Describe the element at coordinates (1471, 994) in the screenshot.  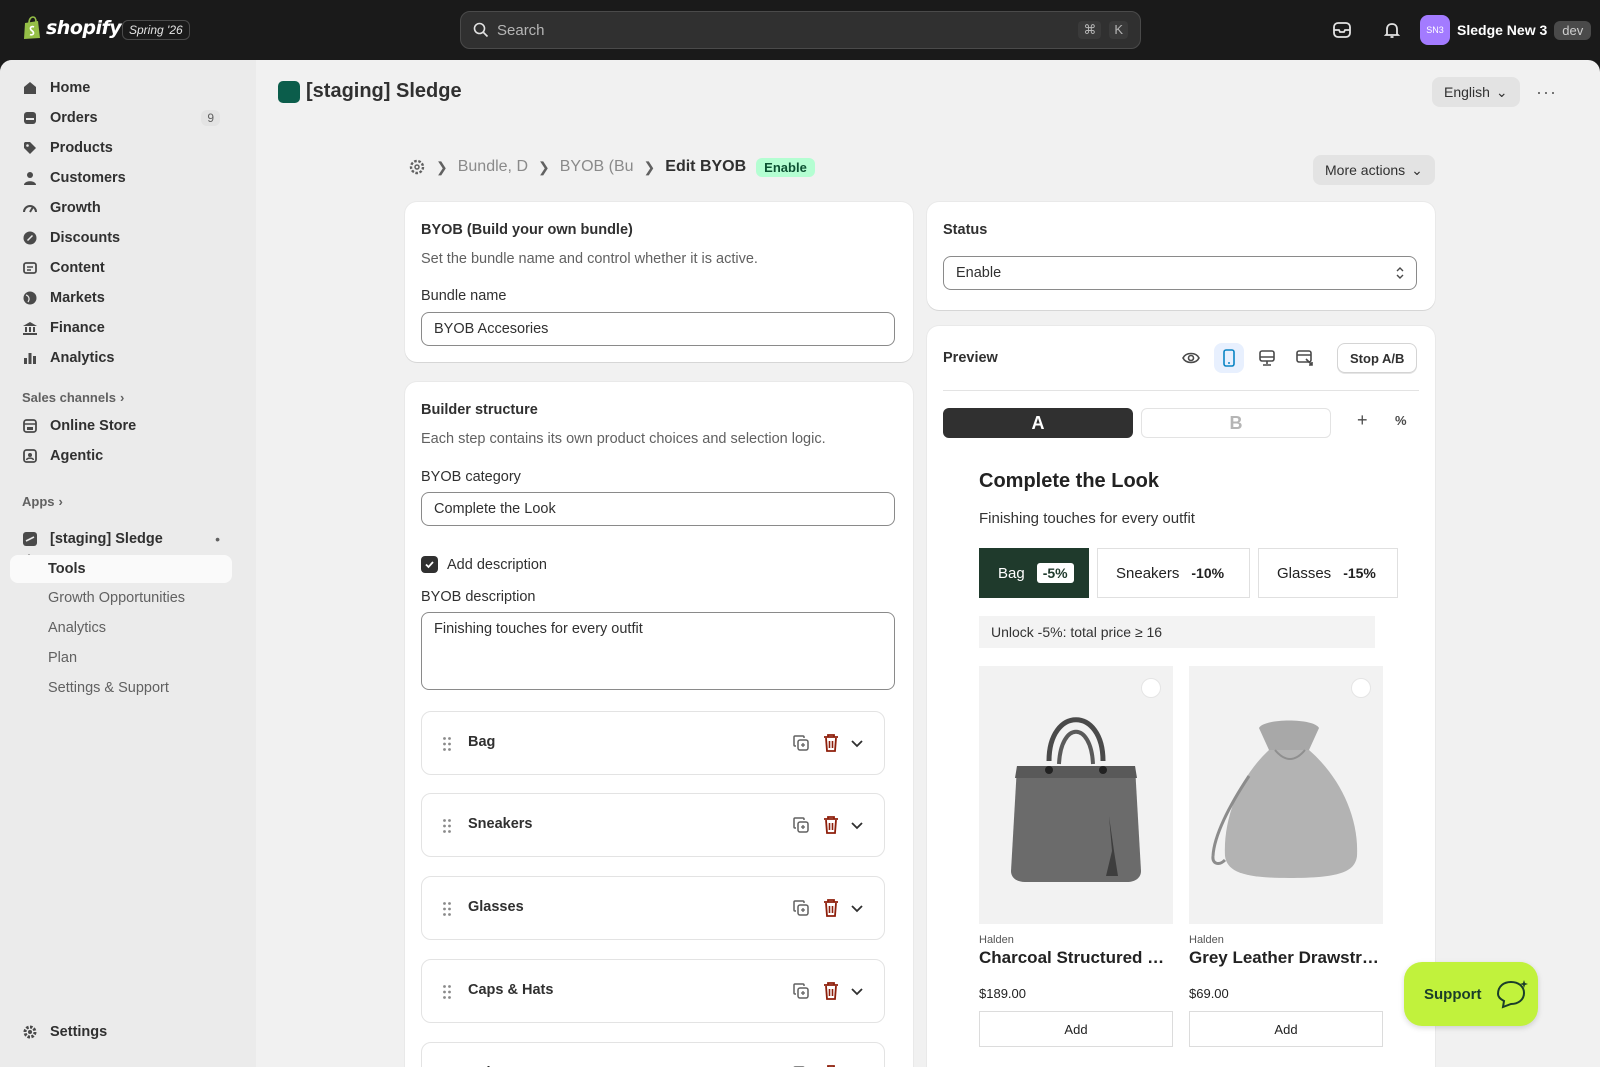
I see `support-button: Support` at that location.